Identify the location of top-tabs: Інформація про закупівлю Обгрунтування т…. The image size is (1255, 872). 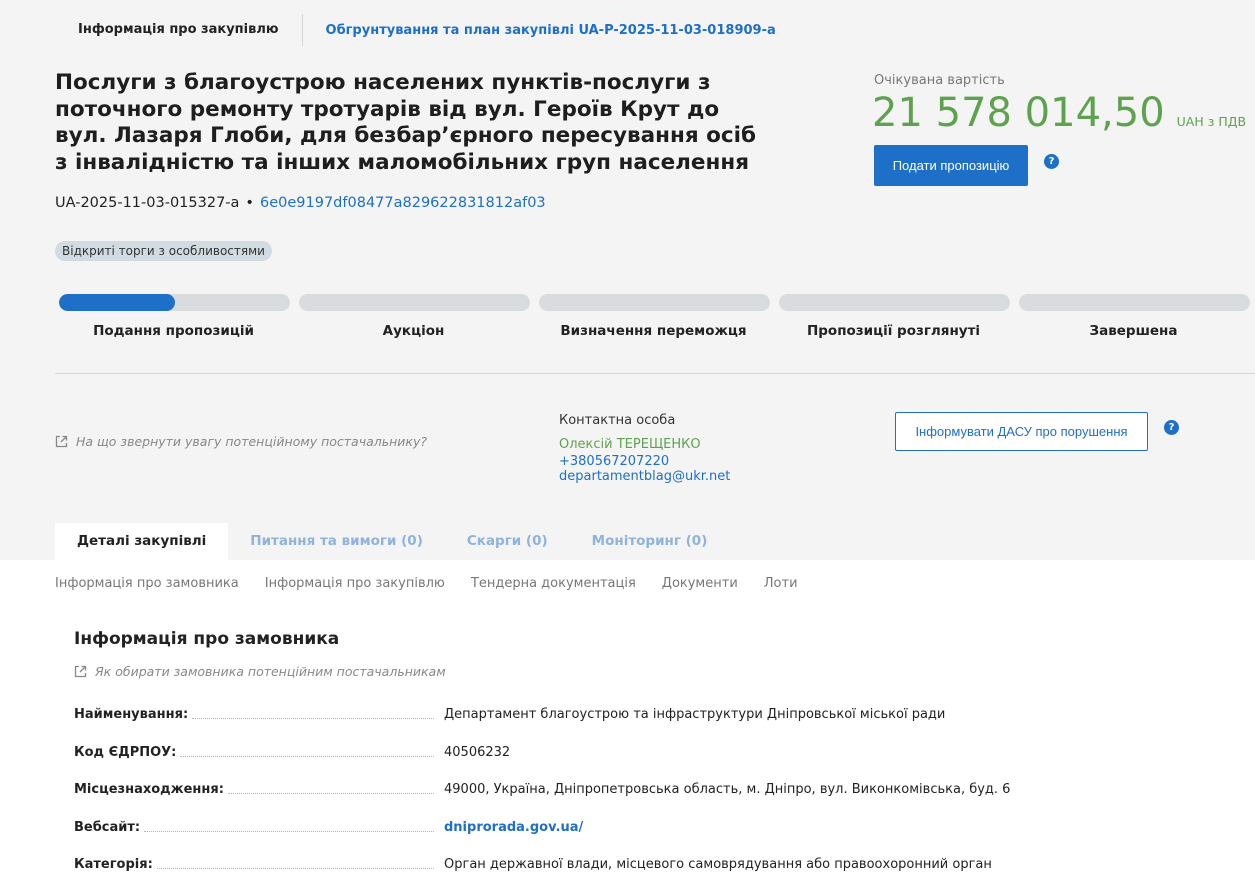
(415, 30).